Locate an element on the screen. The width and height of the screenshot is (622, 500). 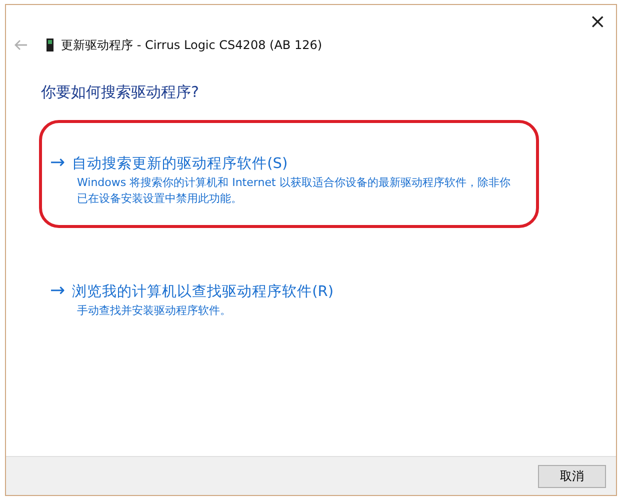
close-button: × is located at coordinates (597, 21).